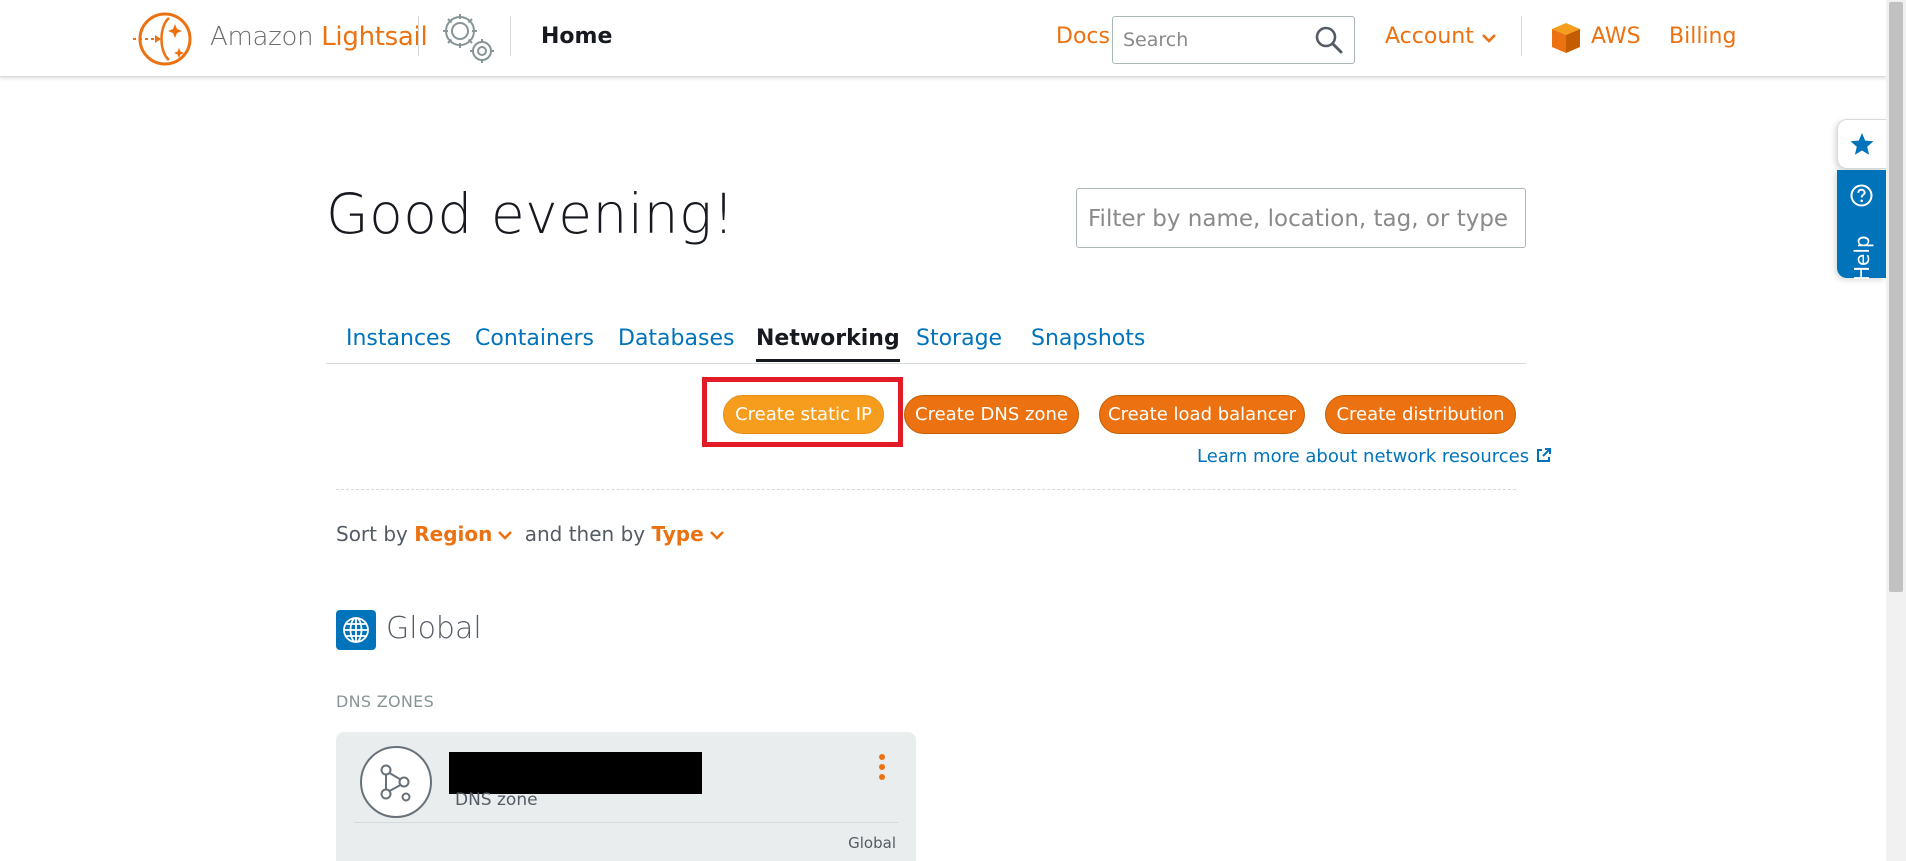 The height and width of the screenshot is (861, 1906). Describe the element at coordinates (356, 630) in the screenshot. I see `globe-icon` at that location.